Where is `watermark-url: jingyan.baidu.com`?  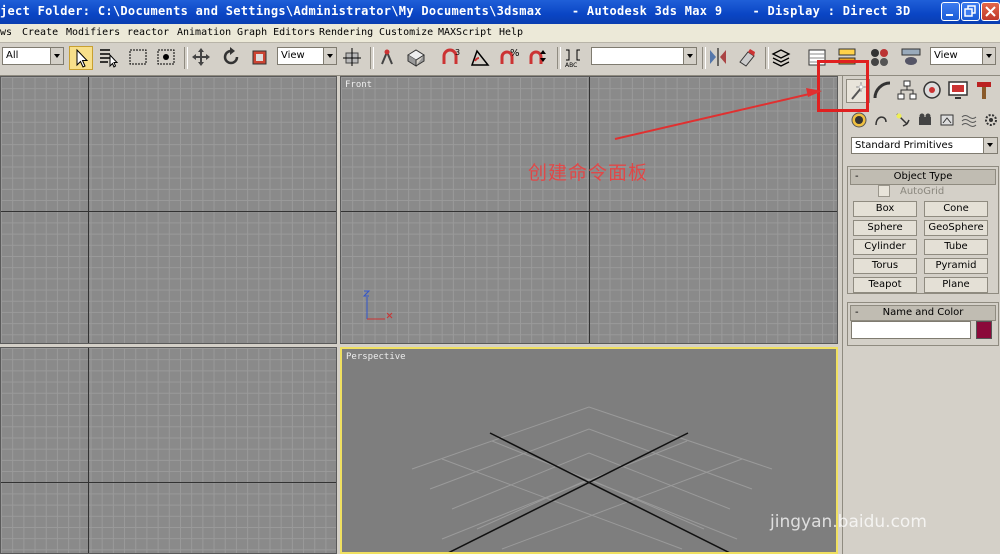
watermark-url: jingyan.baidu.com is located at coordinates (848, 522).